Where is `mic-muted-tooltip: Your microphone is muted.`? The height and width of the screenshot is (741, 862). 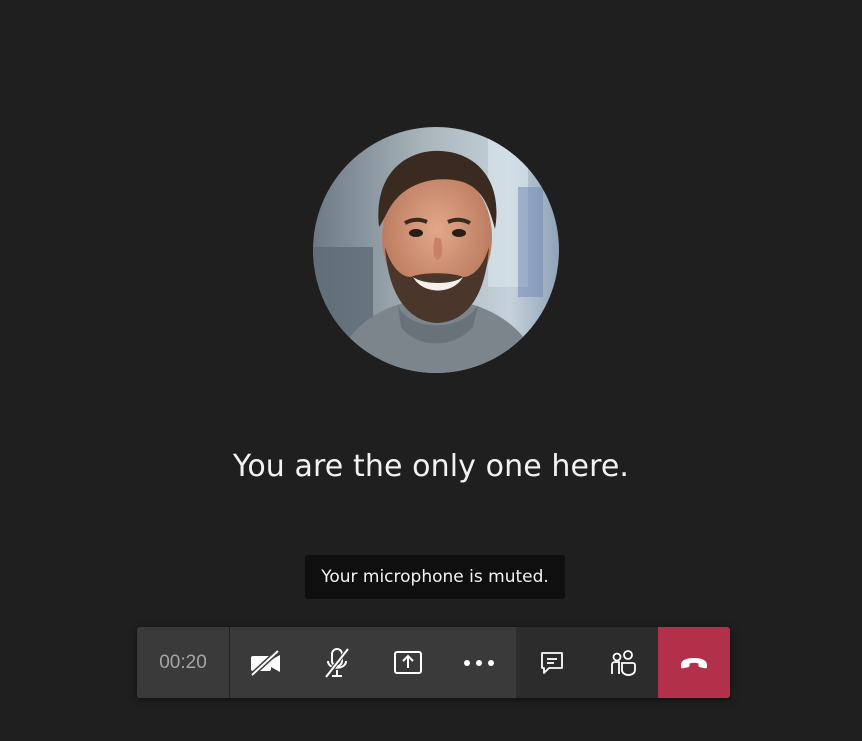
mic-muted-tooltip: Your microphone is muted. is located at coordinates (435, 577).